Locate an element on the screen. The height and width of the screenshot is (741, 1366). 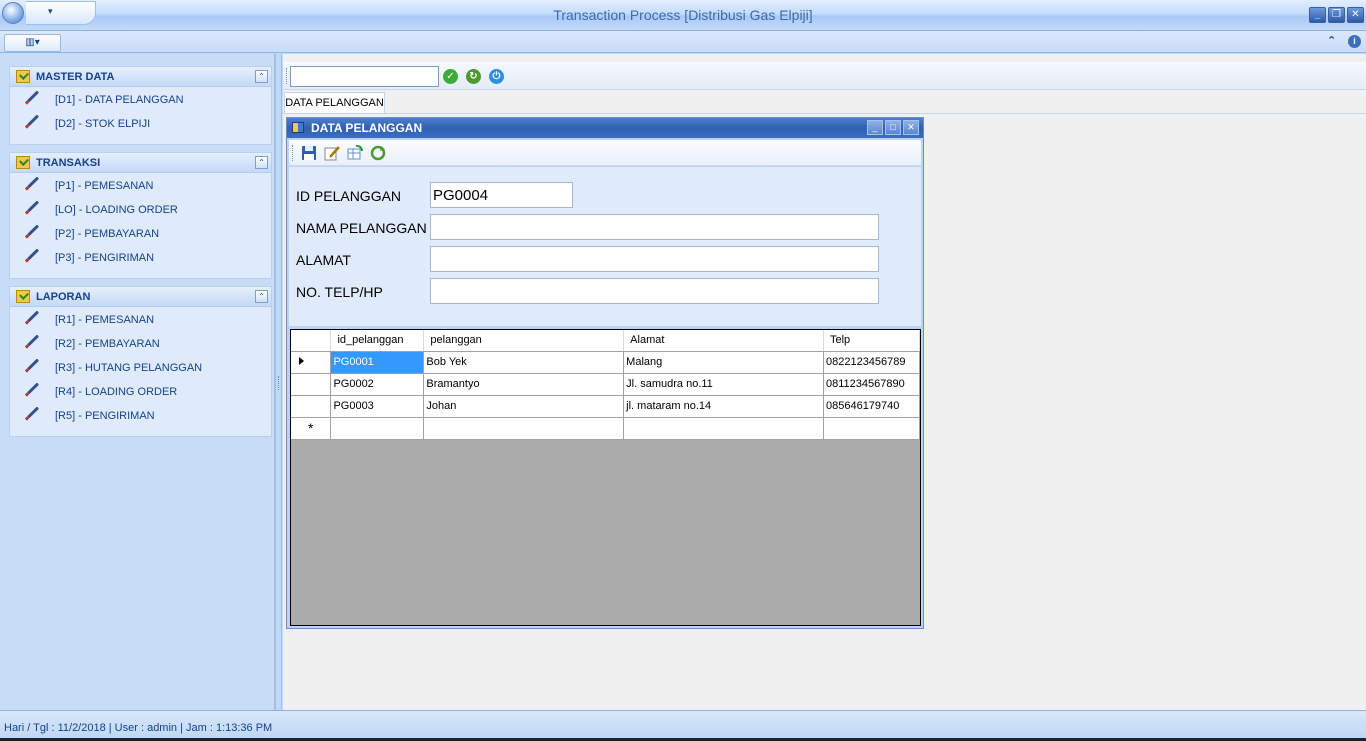
alamat-input is located at coordinates (654, 259).